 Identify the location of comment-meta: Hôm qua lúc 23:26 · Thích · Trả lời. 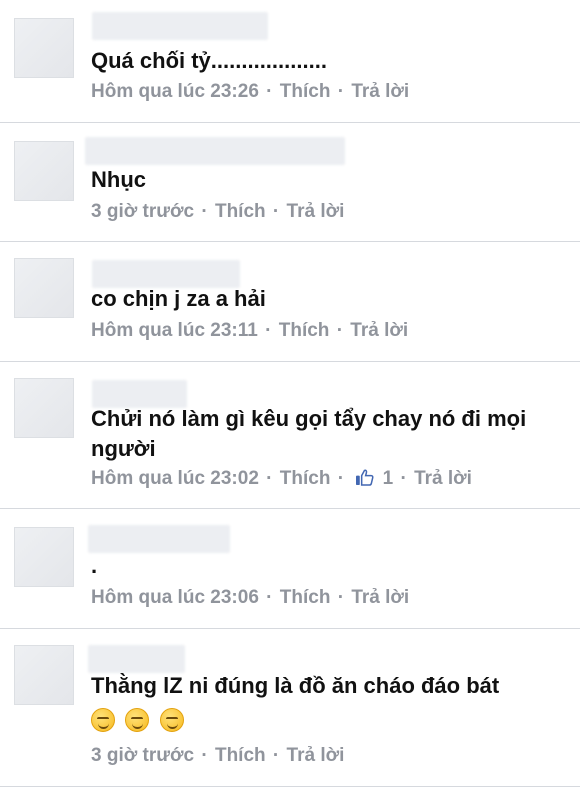
(251, 92).